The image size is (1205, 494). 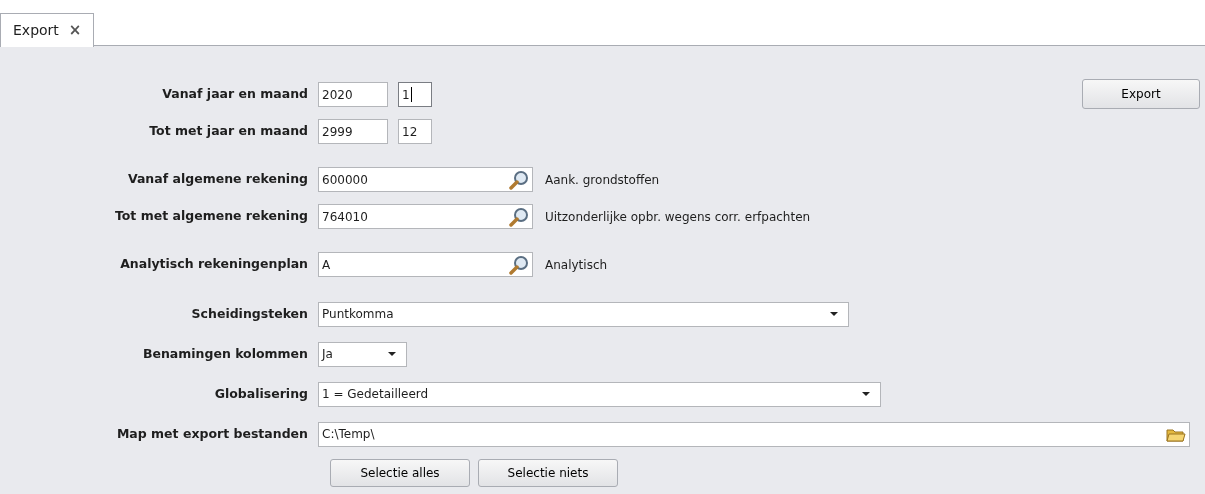 What do you see at coordinates (754, 434) in the screenshot?
I see `folder-field: C:\Temp\` at bounding box center [754, 434].